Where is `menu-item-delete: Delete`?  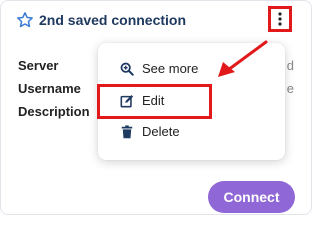
menu-item-delete: Delete is located at coordinates (191, 132).